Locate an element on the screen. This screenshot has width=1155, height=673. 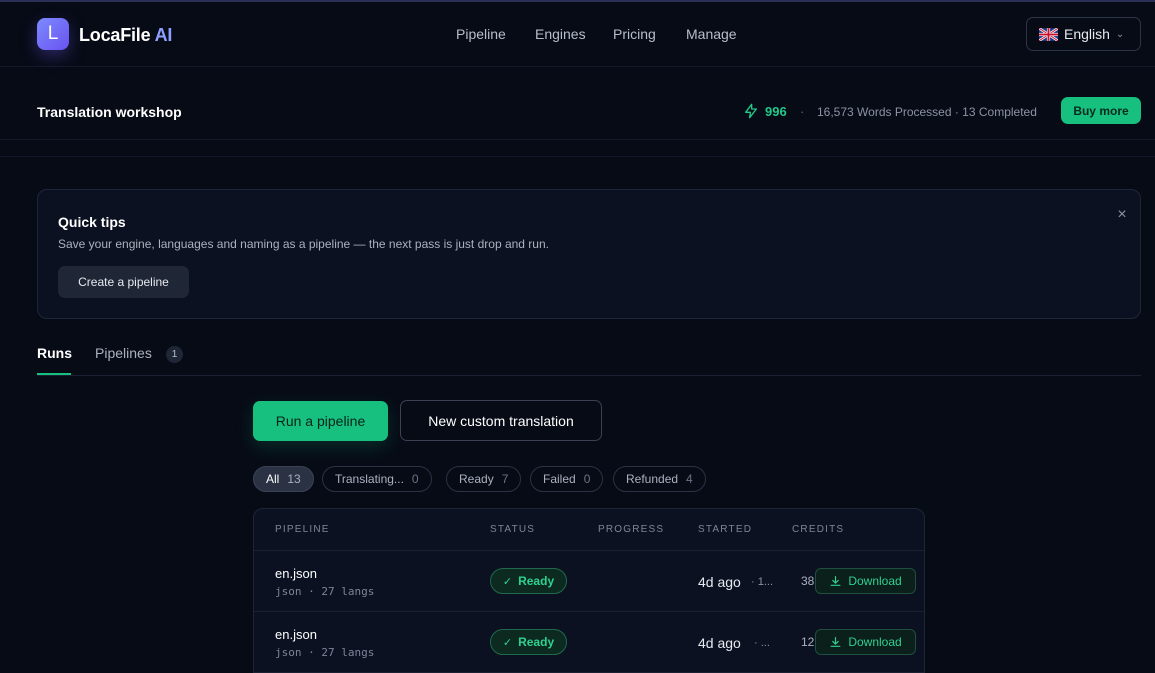
tips-title: Quick tips is located at coordinates (92, 222).